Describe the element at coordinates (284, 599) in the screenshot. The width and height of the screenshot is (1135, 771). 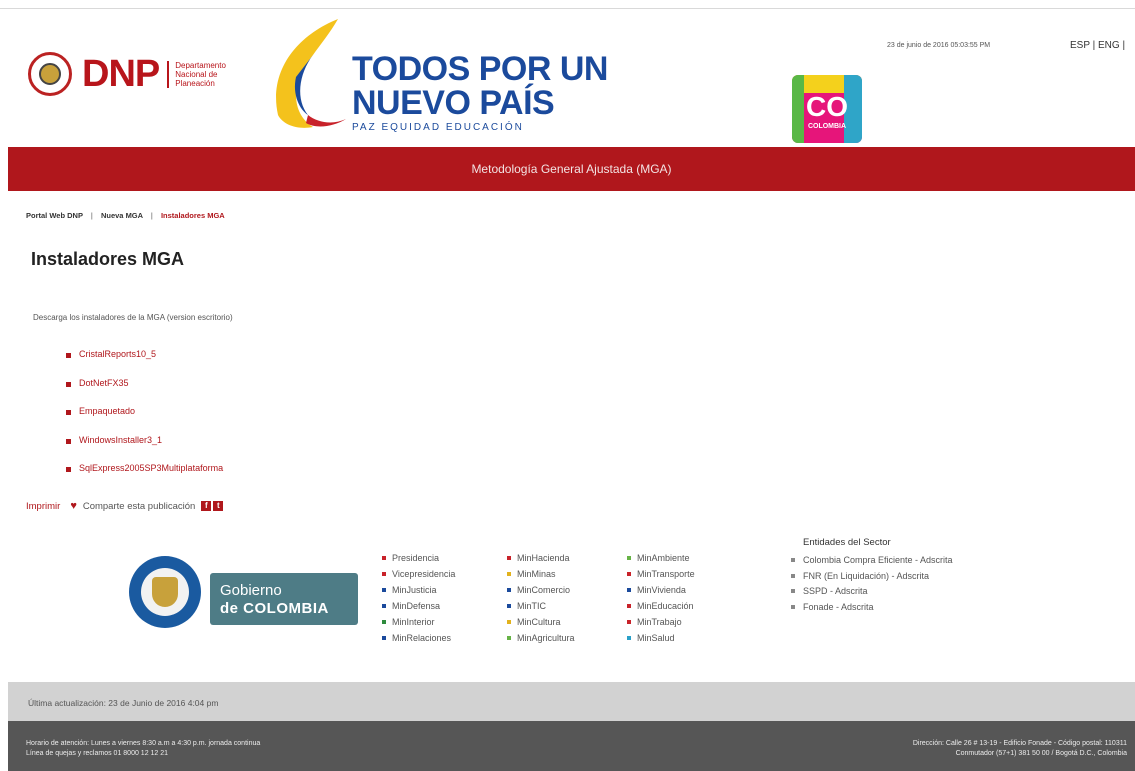
I see `gobierno-de-colombia-logo: Gobierno de COLOMBIA` at that location.